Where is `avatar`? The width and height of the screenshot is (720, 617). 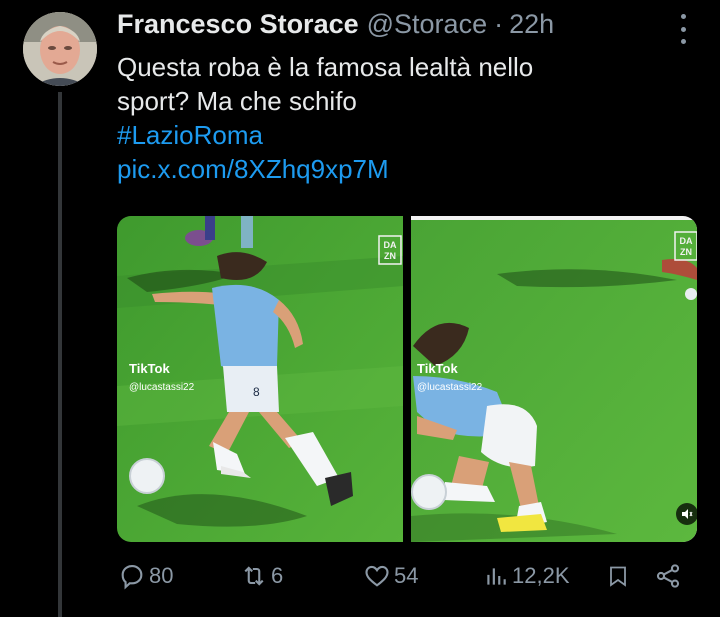
avatar is located at coordinates (60, 49).